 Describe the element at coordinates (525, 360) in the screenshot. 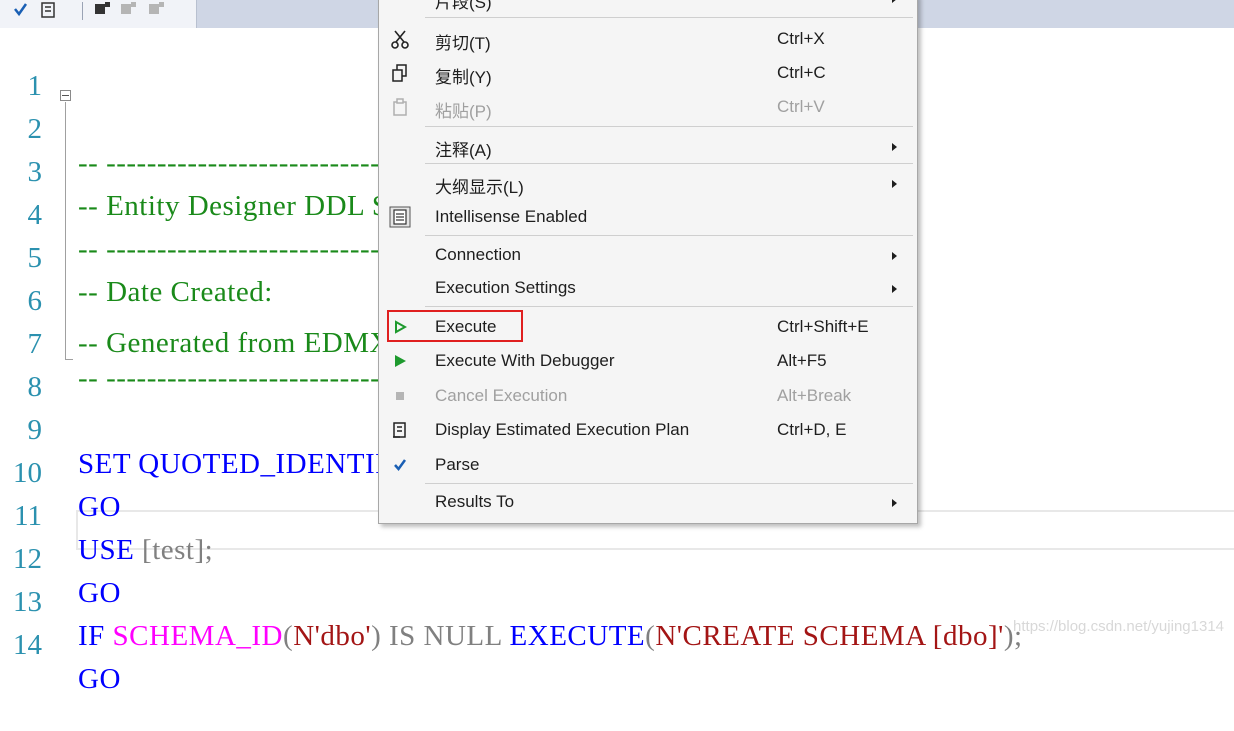

I see `menu-item-label: Execute With Debugger` at that location.